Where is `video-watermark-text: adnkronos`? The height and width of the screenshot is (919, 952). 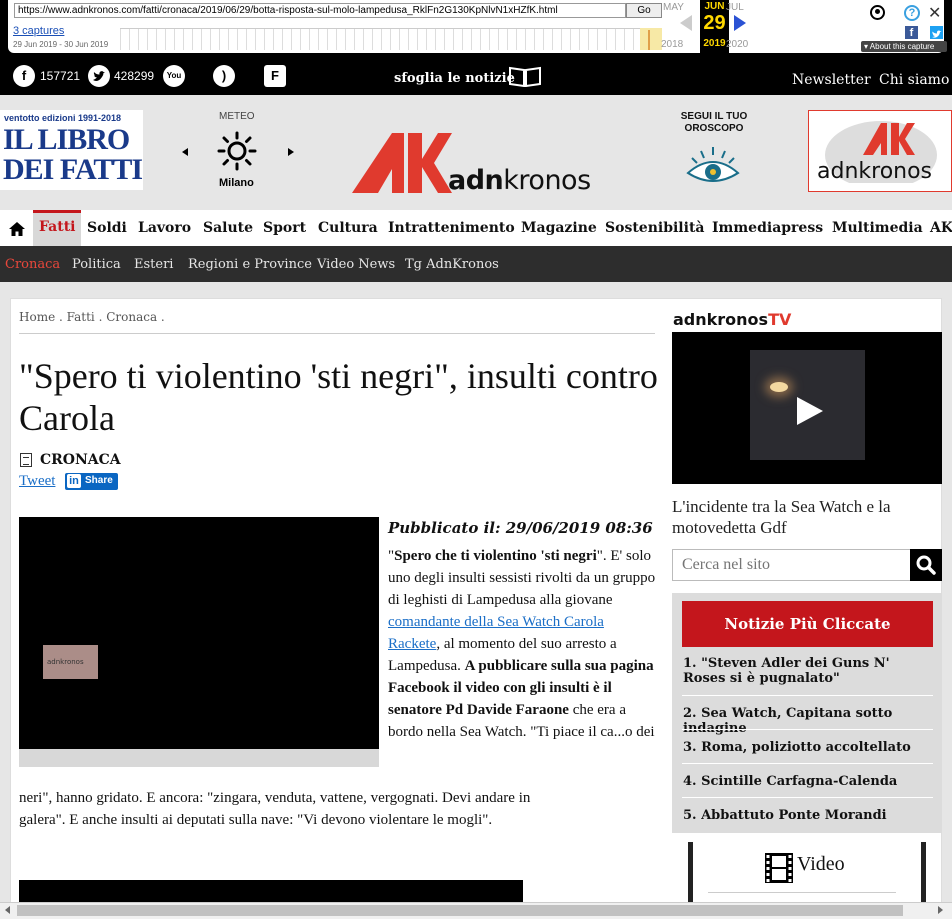
video-watermark-text: adnkronos is located at coordinates (65, 662).